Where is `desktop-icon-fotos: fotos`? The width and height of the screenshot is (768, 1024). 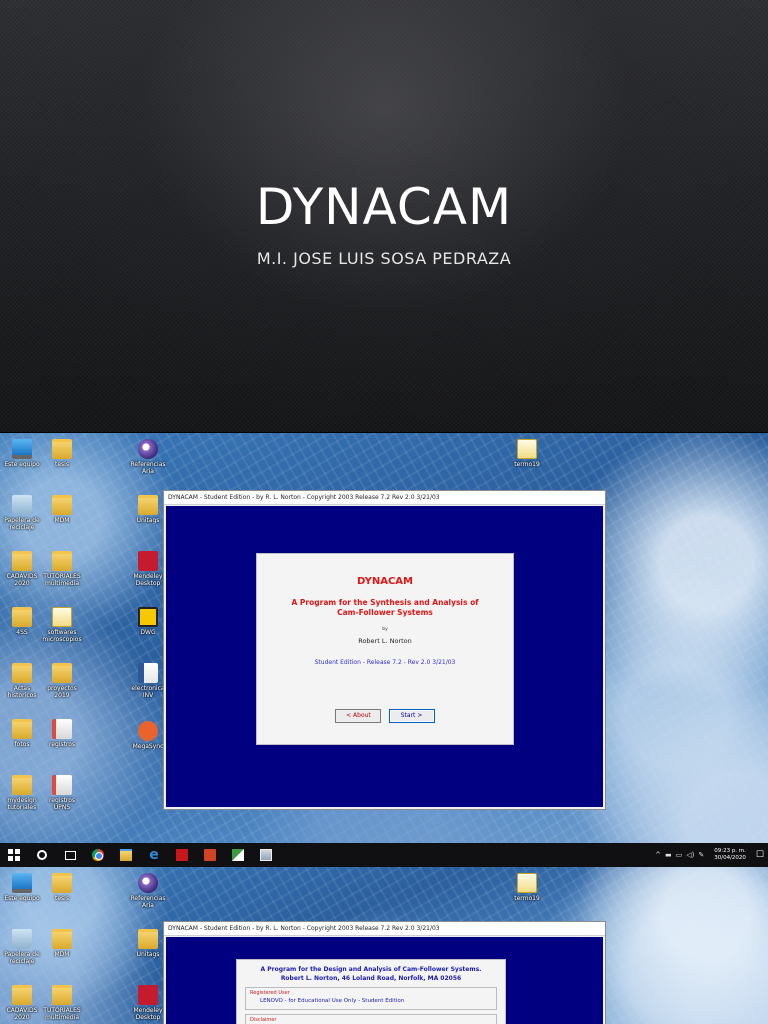 desktop-icon-fotos: fotos is located at coordinates (22, 733).